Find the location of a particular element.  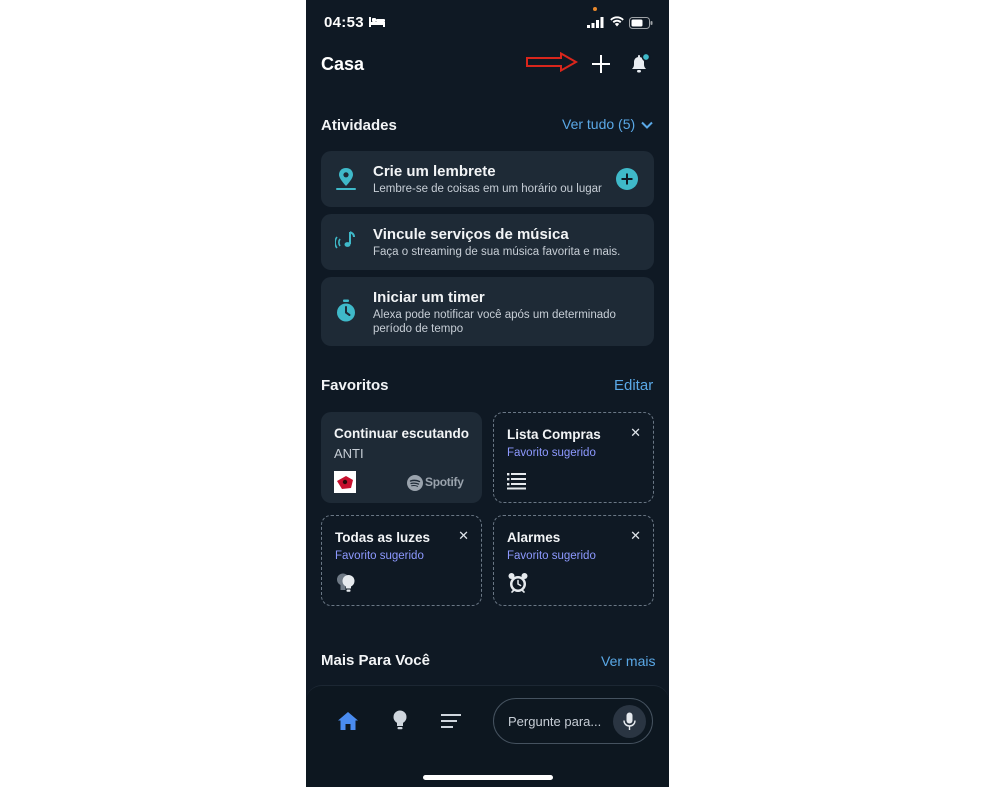

list-icon is located at coordinates (516, 481).